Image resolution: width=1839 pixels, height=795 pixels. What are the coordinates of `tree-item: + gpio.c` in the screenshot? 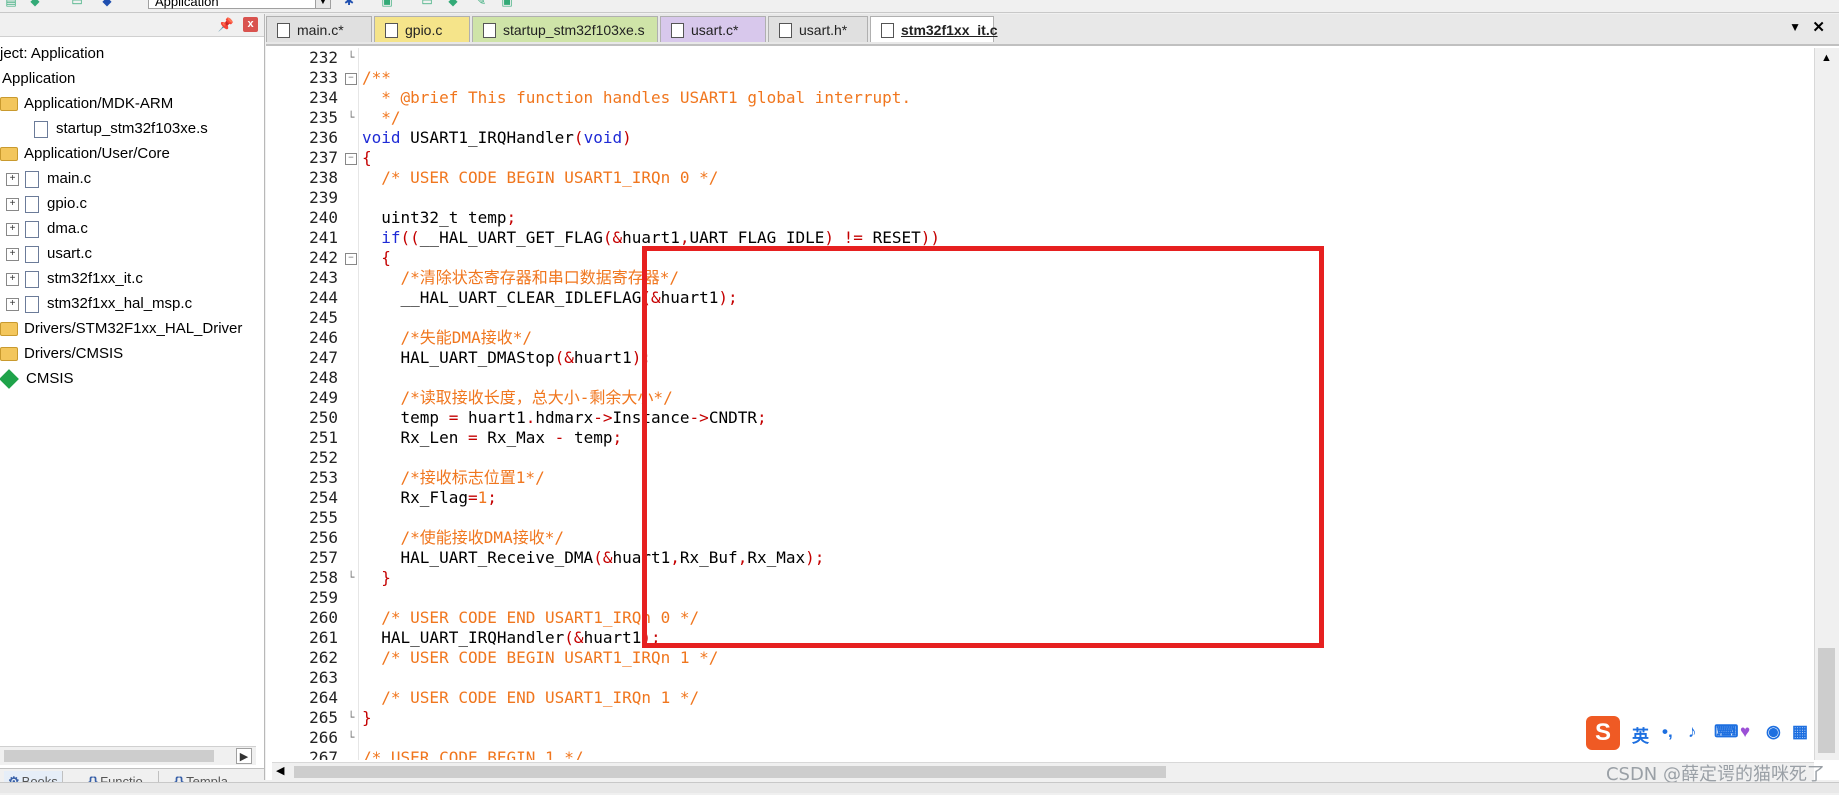 It's located at (46, 204).